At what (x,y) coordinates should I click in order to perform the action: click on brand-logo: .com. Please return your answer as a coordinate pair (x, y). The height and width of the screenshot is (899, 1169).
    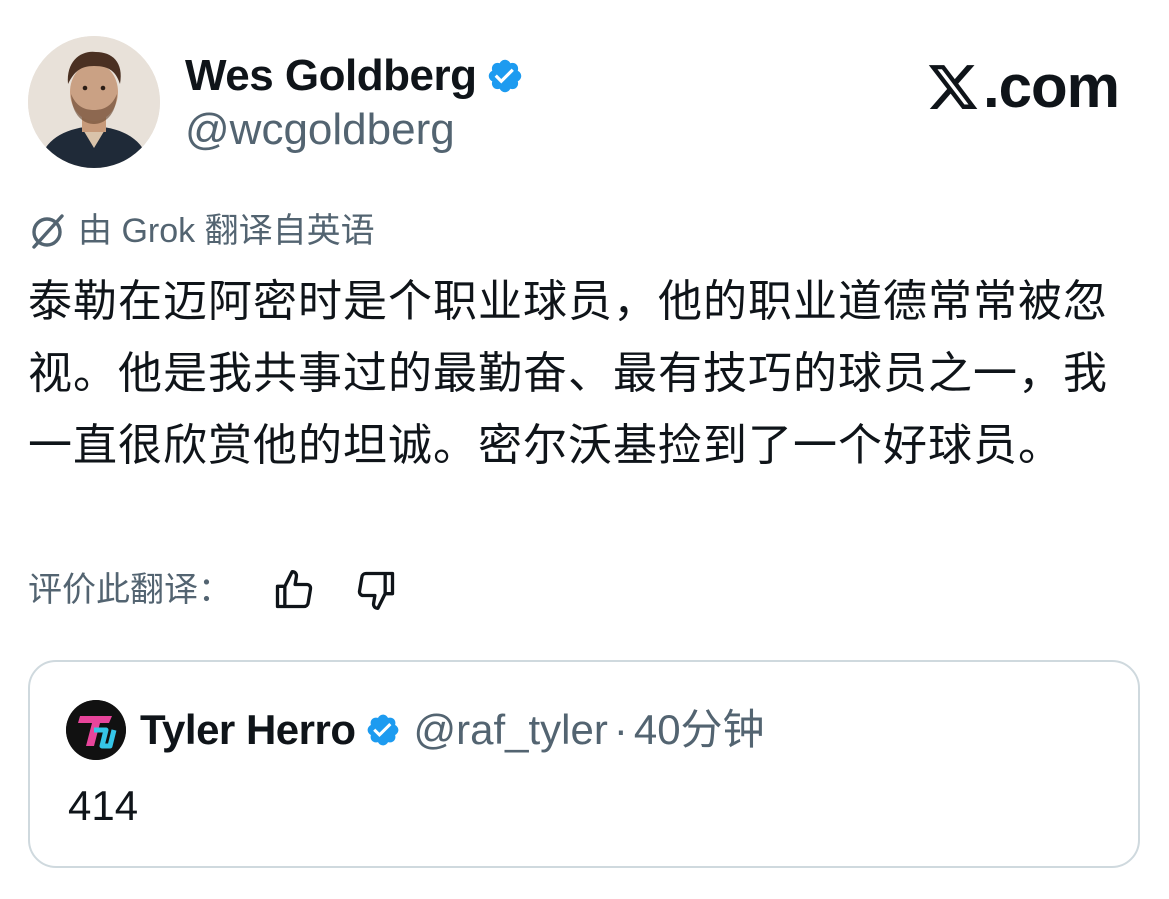
    Looking at the image, I should click on (1022, 87).